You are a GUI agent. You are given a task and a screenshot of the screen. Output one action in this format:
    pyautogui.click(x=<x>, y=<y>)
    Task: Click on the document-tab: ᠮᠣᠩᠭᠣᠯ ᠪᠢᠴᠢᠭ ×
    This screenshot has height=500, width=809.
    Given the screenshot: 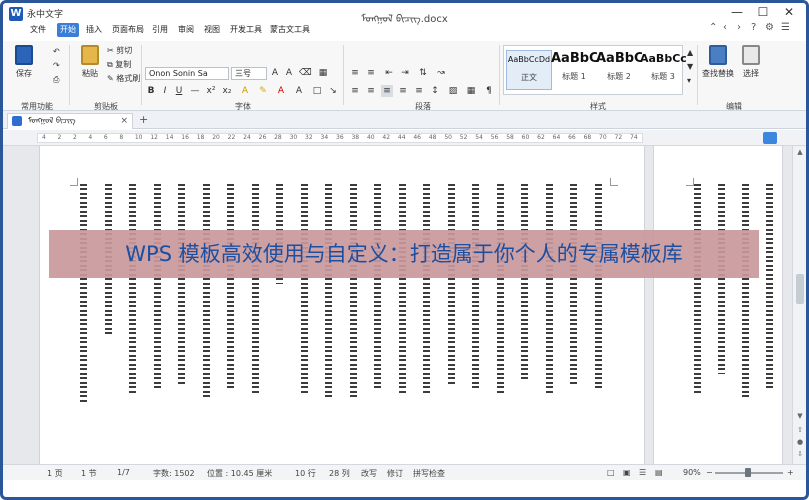 What is the action you would take?
    pyautogui.click(x=70, y=121)
    